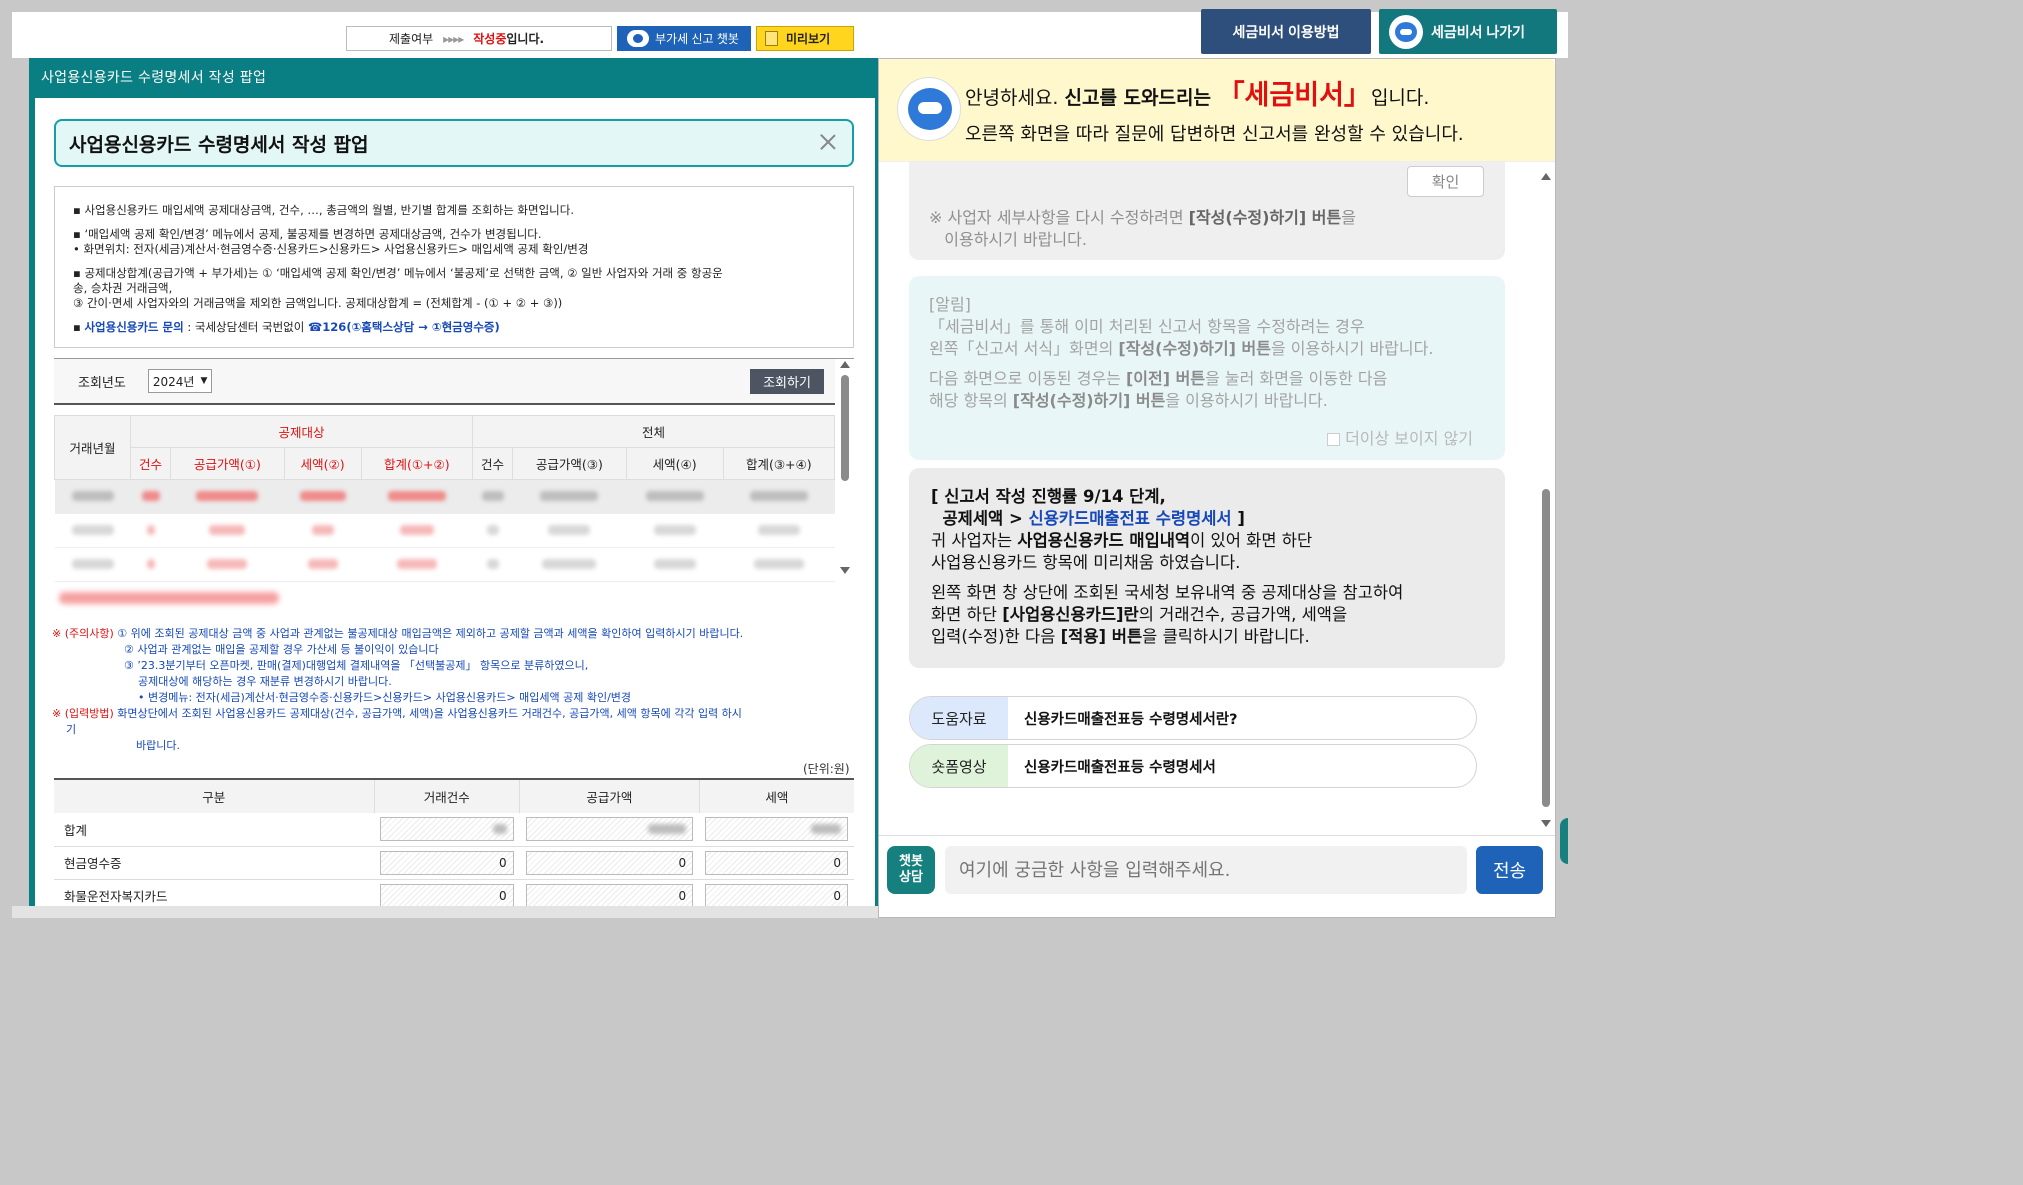 This screenshot has width=2023, height=1185. Describe the element at coordinates (227, 463) in the screenshot. I see `col-ded-supply: 공급가액(①)` at that location.